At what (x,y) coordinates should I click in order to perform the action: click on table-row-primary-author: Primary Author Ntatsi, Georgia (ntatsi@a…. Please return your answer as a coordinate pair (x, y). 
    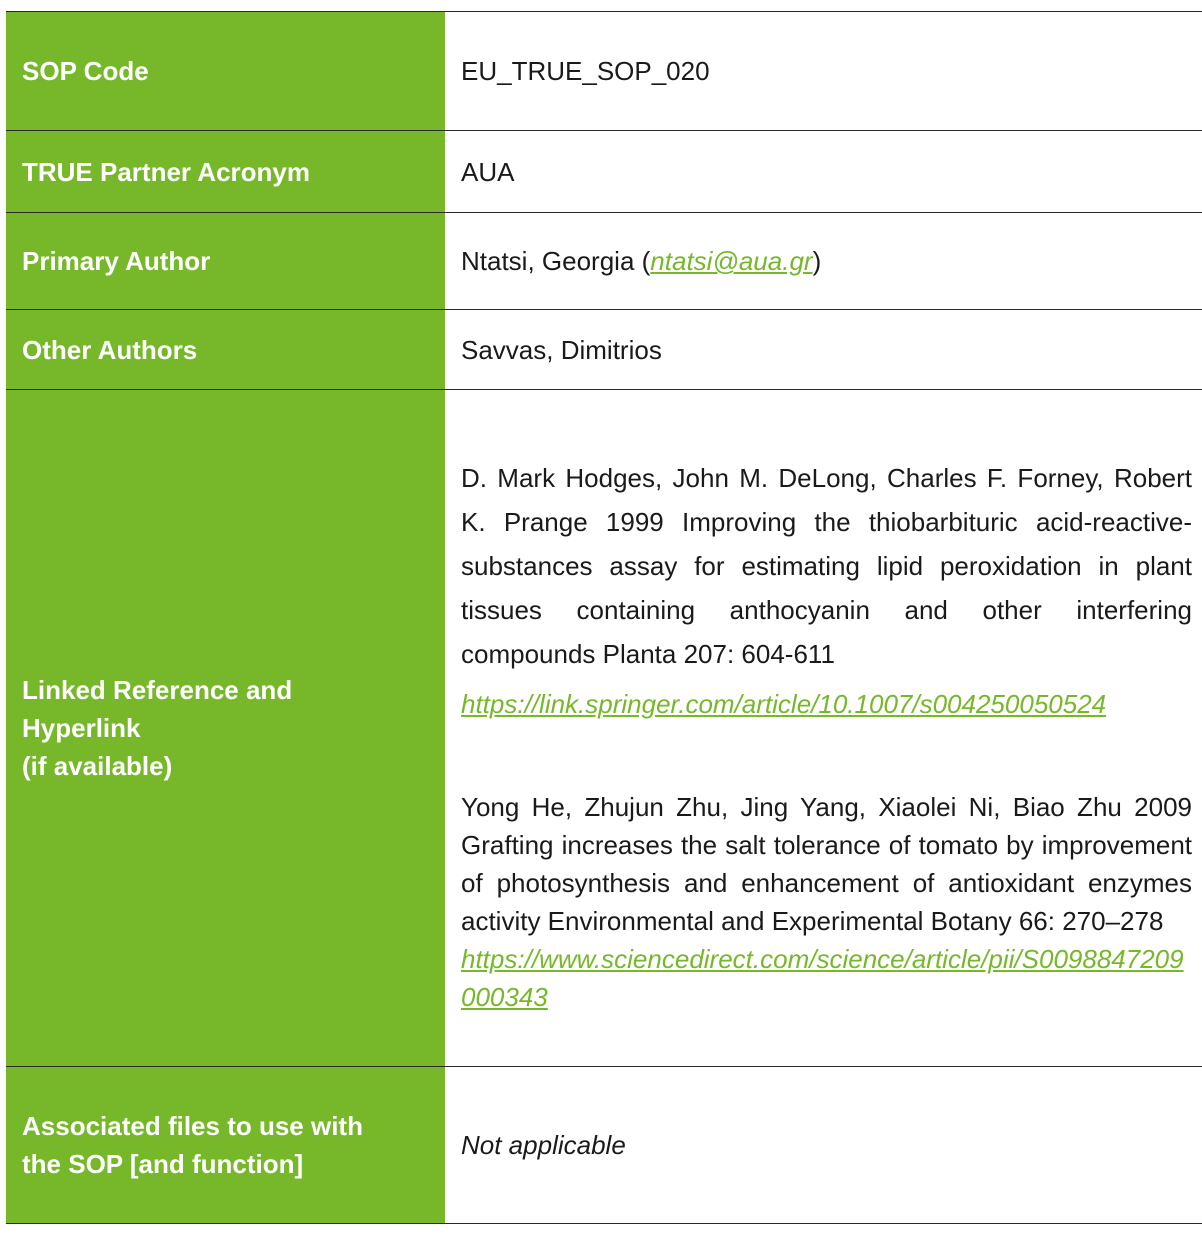
    Looking at the image, I should click on (604, 261).